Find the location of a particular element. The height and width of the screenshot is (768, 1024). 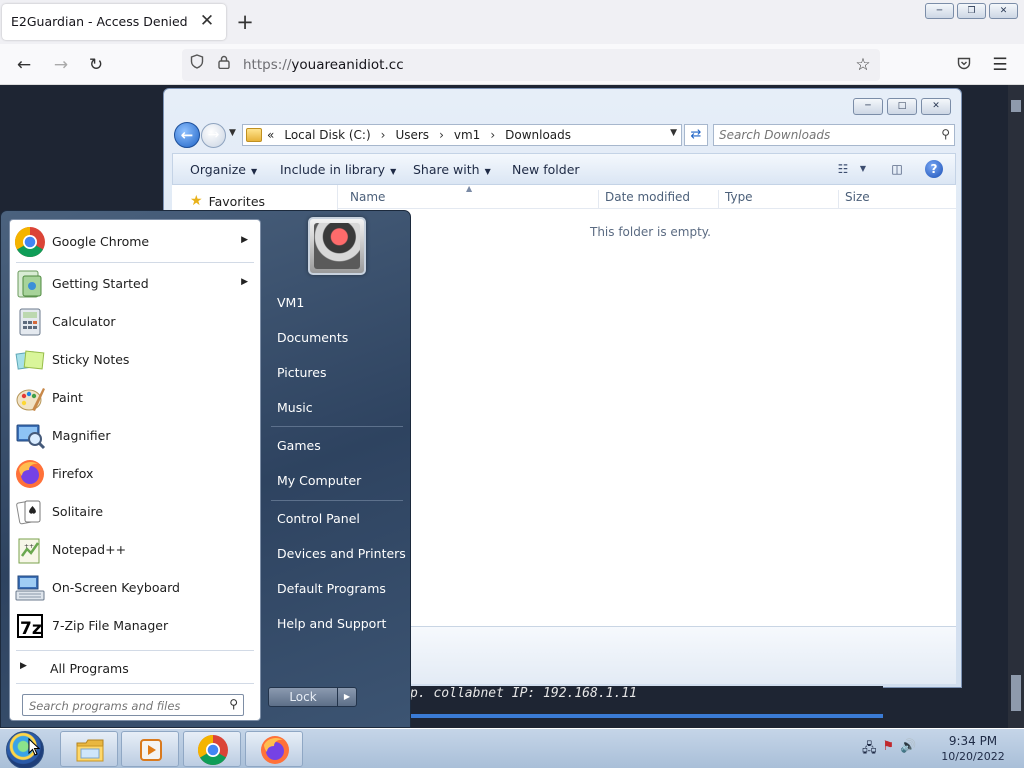

program-item-magnifier: Magnifier is located at coordinates (135, 435).